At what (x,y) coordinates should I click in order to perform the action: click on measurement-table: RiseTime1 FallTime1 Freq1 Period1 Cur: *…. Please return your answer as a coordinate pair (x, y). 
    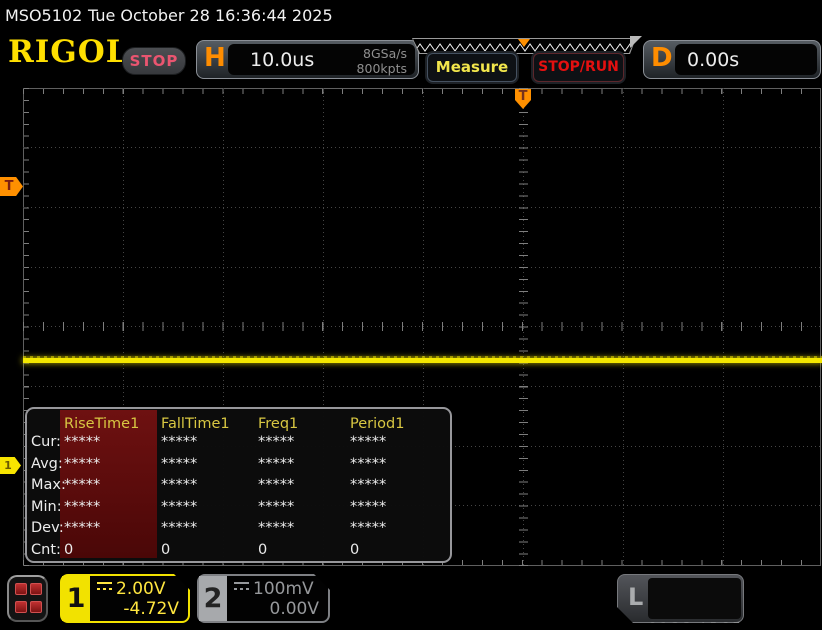
    Looking at the image, I should click on (238, 485).